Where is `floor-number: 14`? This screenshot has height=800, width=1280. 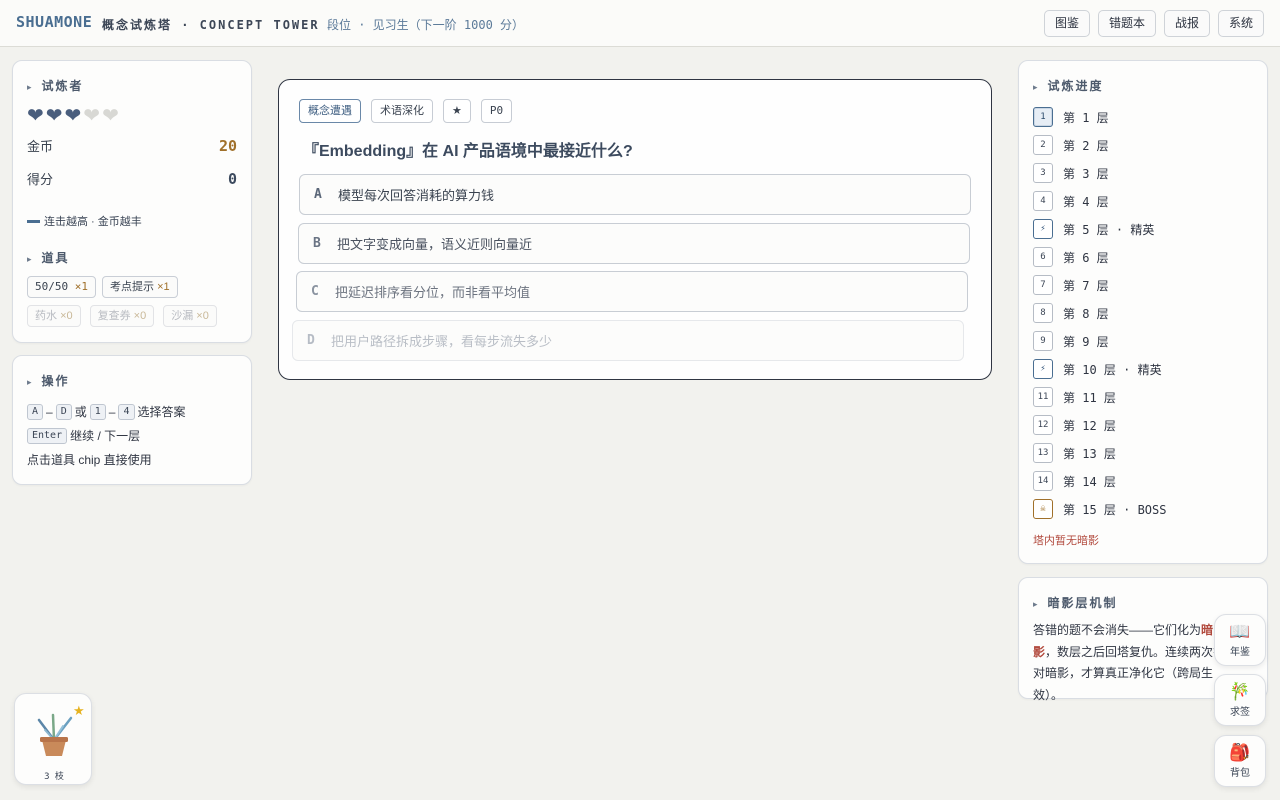
floor-number: 14 is located at coordinates (1043, 481).